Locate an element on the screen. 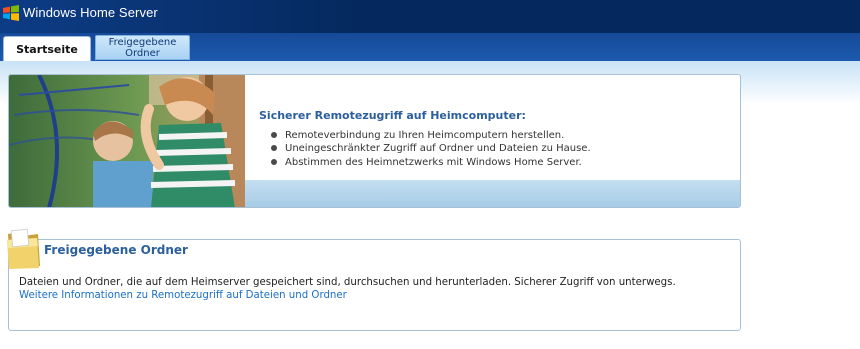  panel-footer-strip is located at coordinates (492, 193).